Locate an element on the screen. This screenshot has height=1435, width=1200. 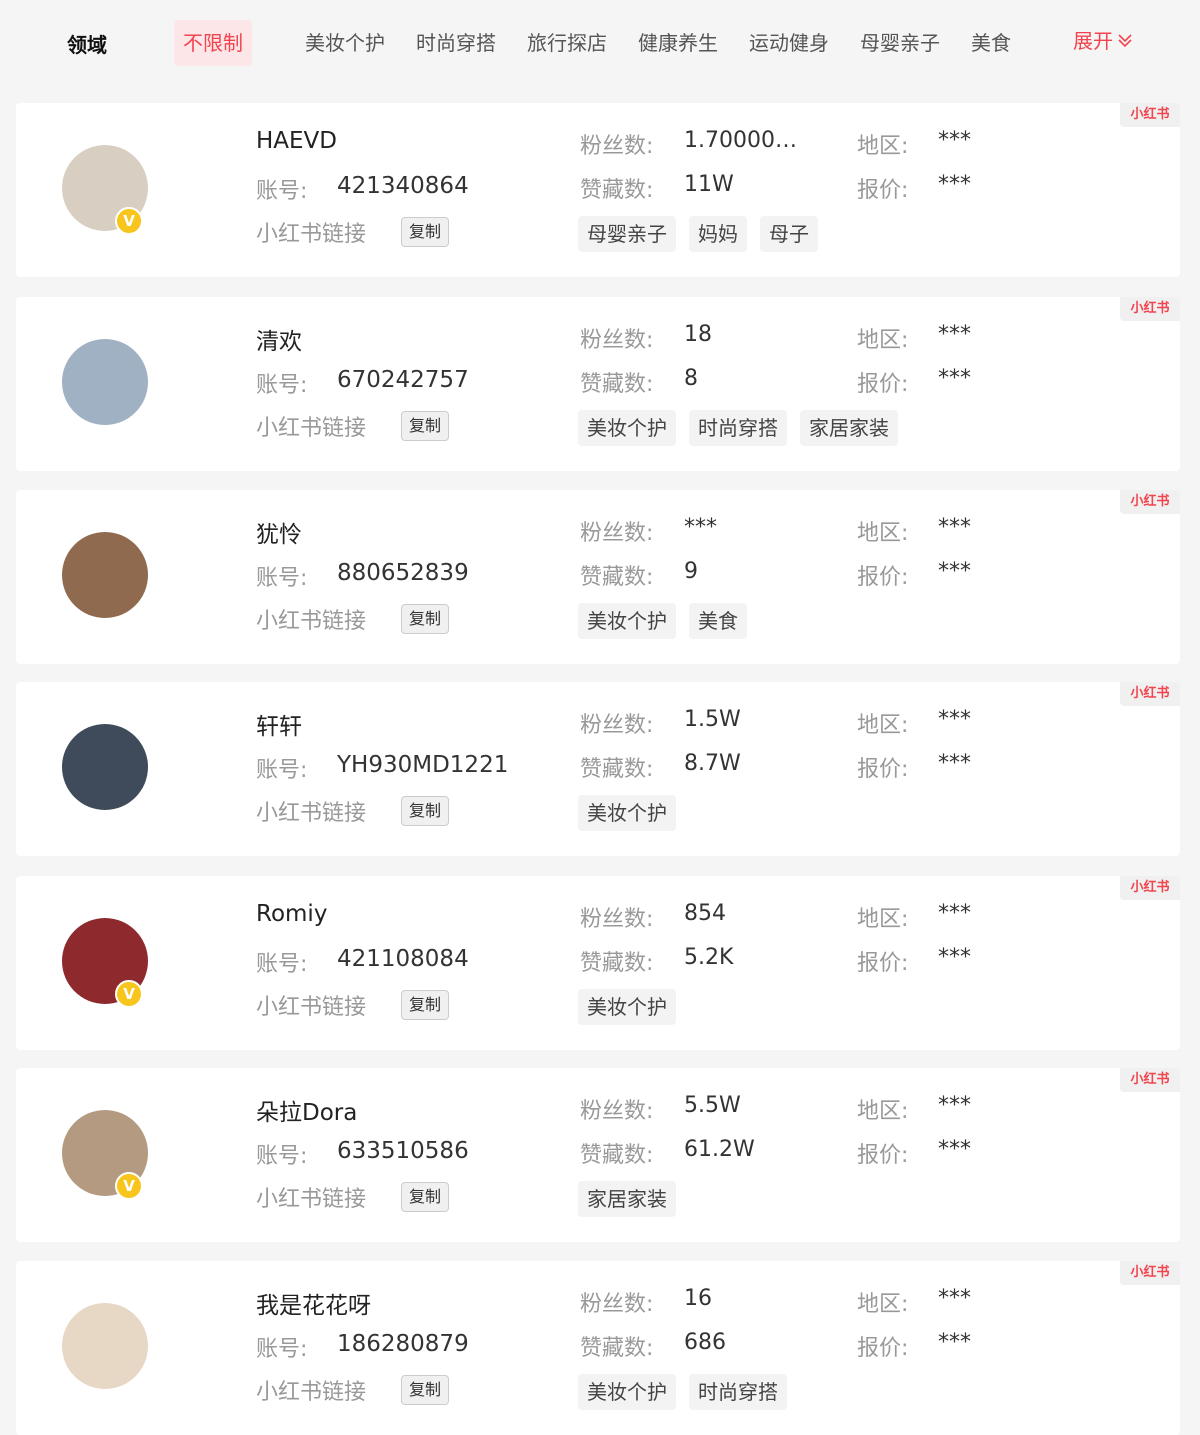
tag-list: 美妆个护 时尚穿搭 家居家装 is located at coordinates (738, 428).